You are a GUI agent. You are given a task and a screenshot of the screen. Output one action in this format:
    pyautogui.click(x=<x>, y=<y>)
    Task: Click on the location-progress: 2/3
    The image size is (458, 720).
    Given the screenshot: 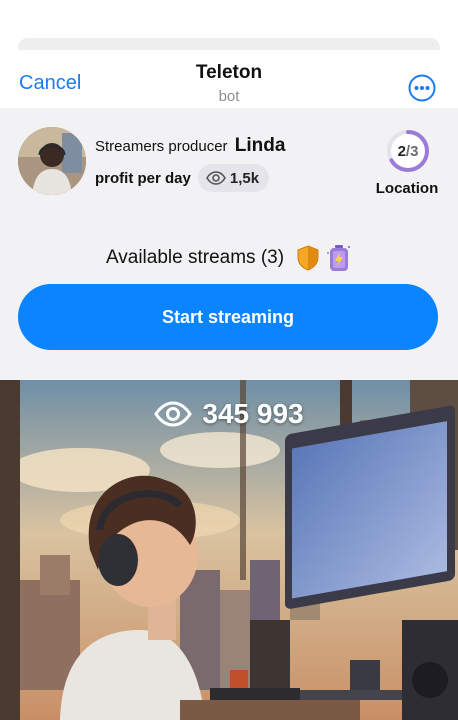 What is the action you would take?
    pyautogui.click(x=408, y=151)
    